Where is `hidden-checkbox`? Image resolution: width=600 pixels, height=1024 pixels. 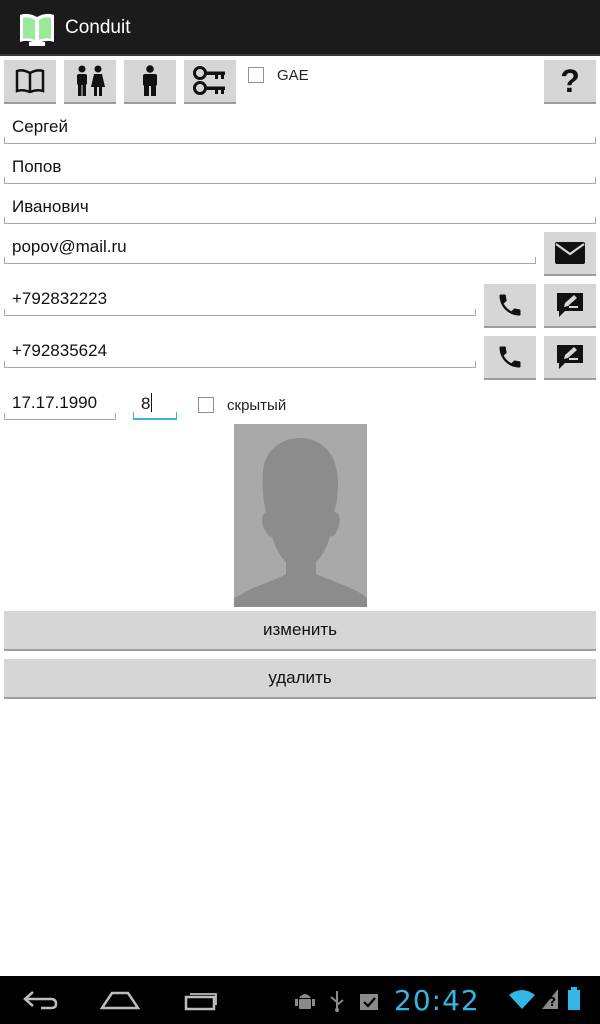
hidden-checkbox is located at coordinates (206, 405).